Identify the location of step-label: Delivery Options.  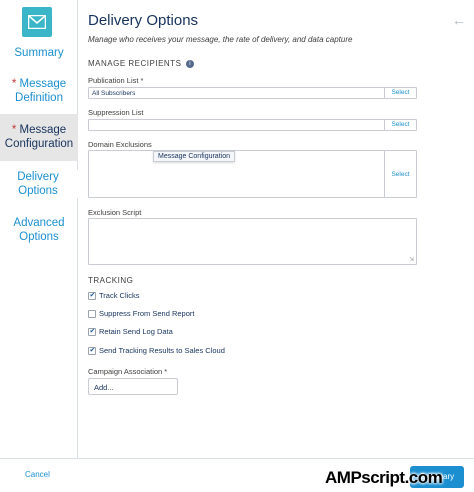
(38, 184).